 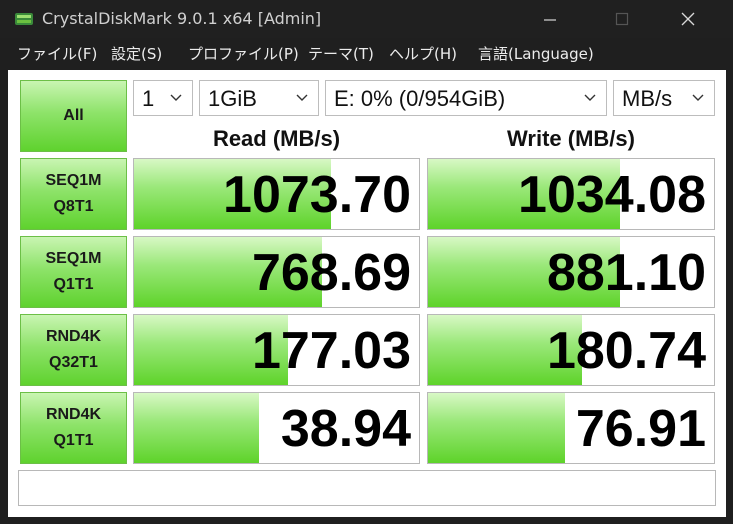 What do you see at coordinates (536, 53) in the screenshot?
I see `menu-language: 言語(Language)` at bounding box center [536, 53].